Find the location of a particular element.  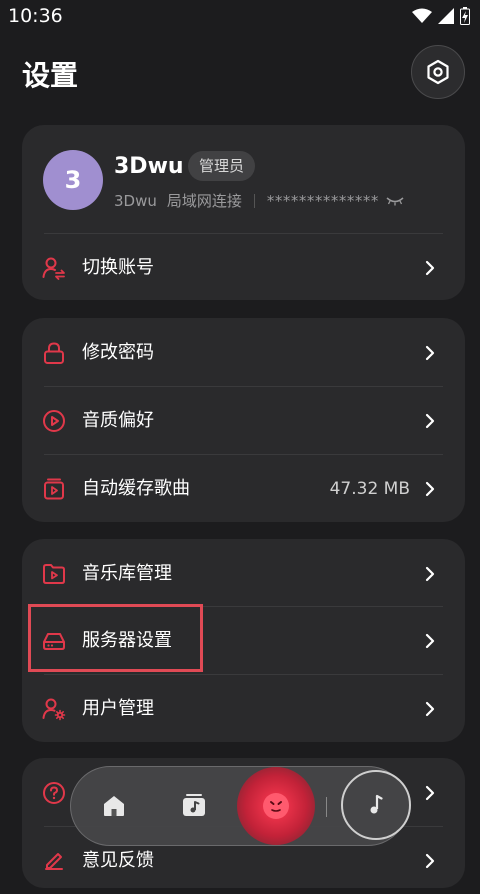

highlight-box is located at coordinates (115, 638).